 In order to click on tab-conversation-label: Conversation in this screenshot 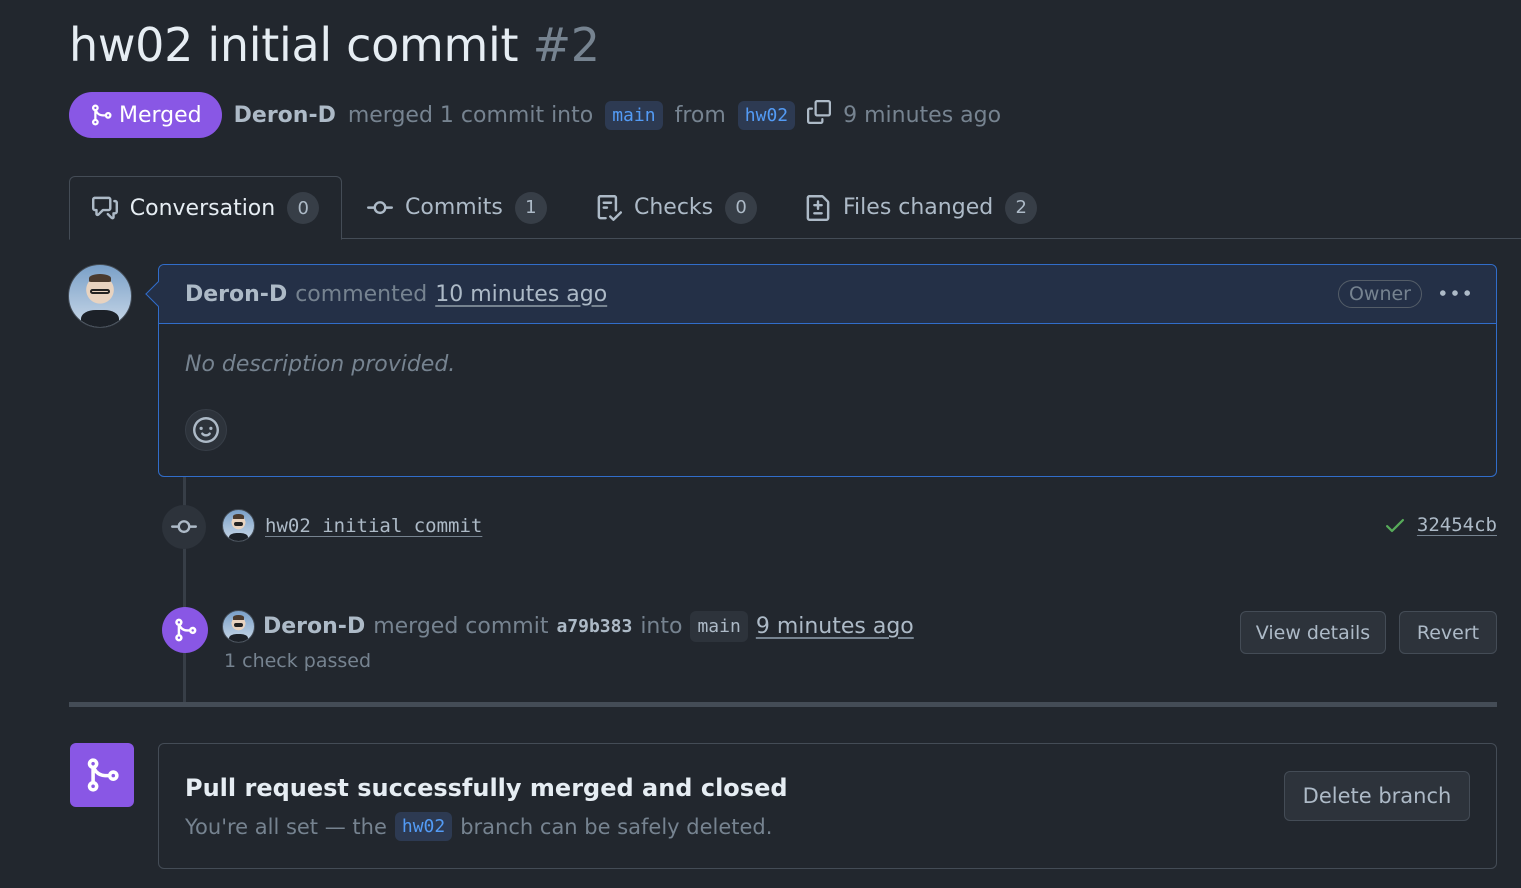, I will do `click(202, 208)`.